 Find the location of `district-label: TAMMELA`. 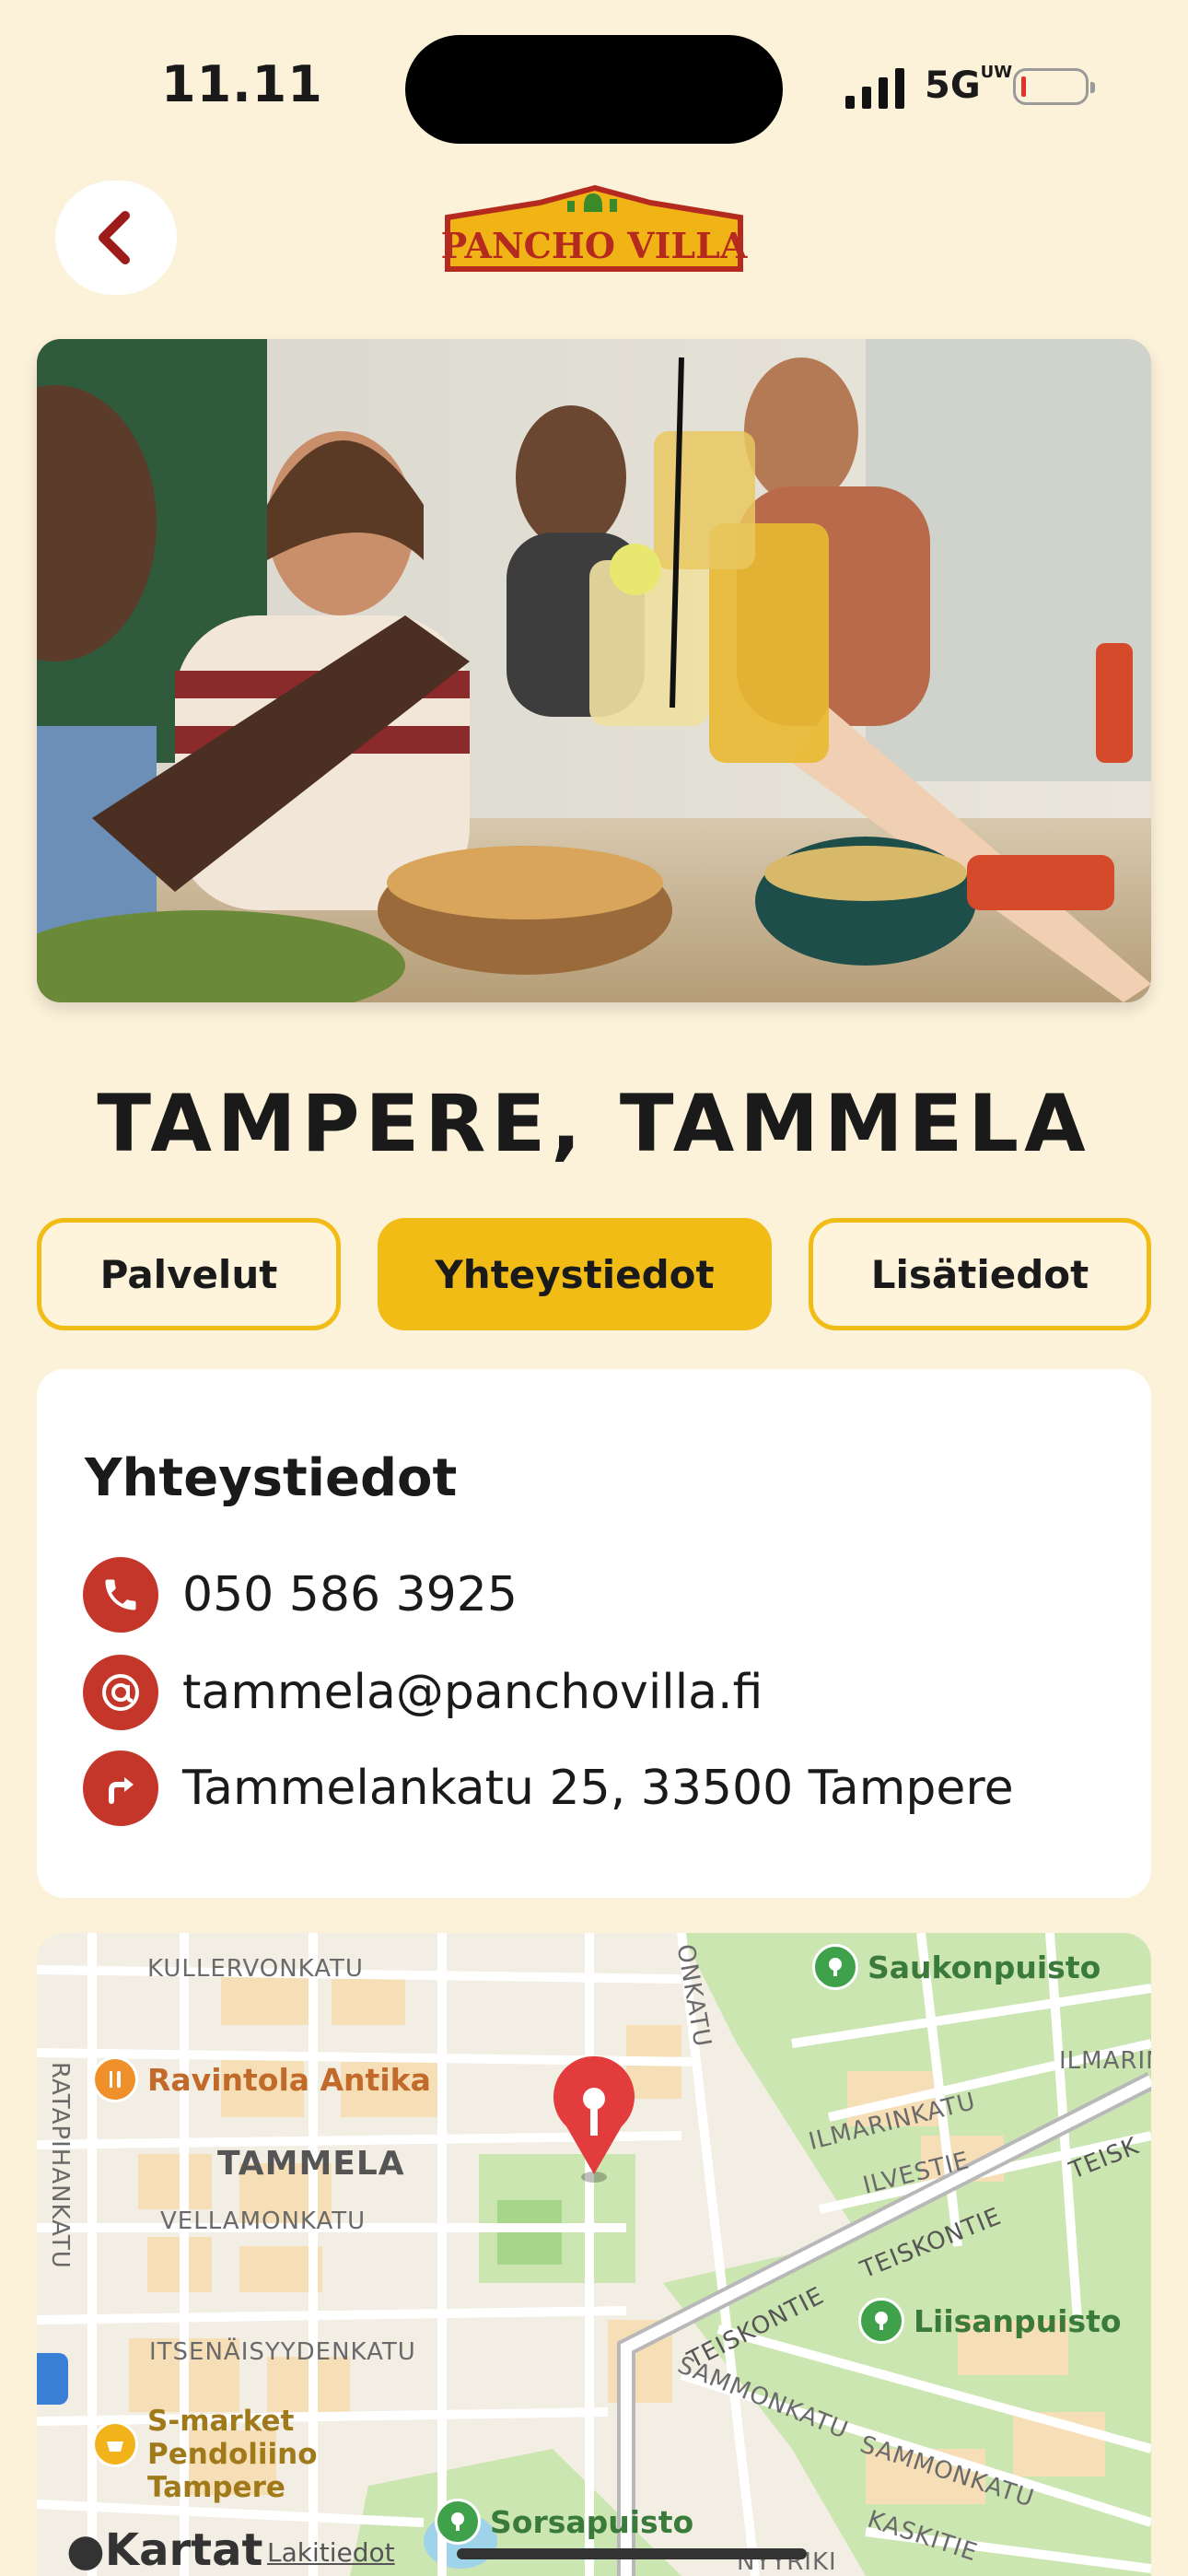

district-label: TAMMELA is located at coordinates (311, 2164).